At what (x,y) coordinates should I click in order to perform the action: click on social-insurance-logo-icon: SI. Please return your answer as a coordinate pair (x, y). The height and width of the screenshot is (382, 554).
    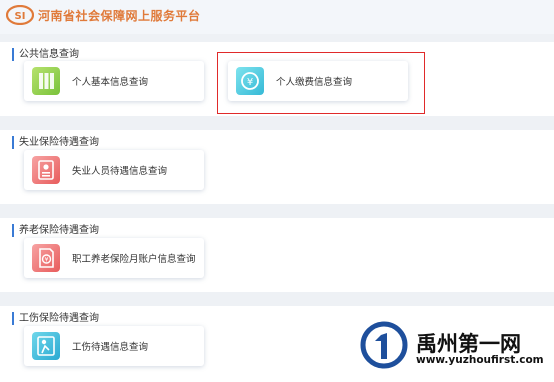
    Looking at the image, I should click on (20, 15).